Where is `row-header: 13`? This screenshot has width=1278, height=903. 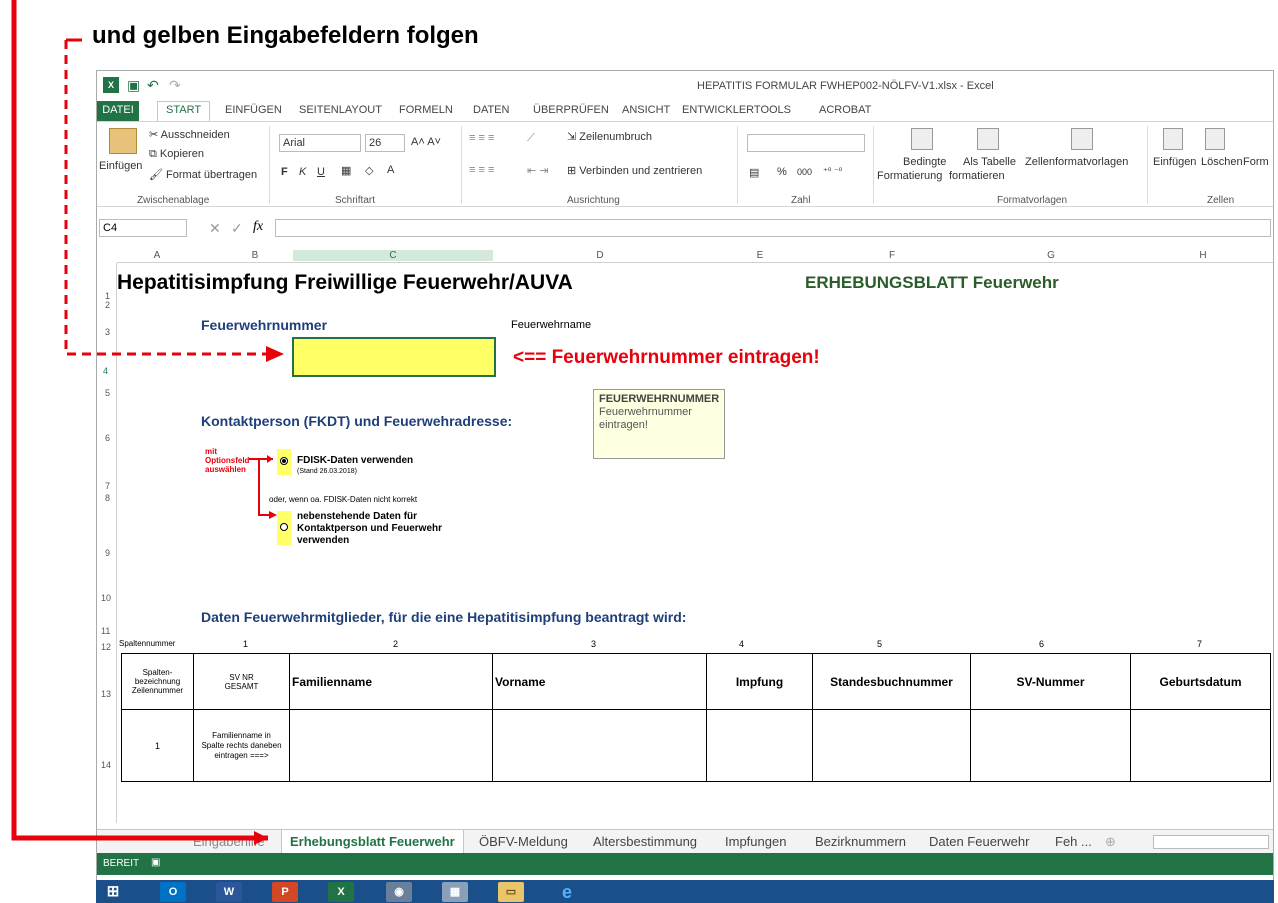
row-header: 13 is located at coordinates (106, 694).